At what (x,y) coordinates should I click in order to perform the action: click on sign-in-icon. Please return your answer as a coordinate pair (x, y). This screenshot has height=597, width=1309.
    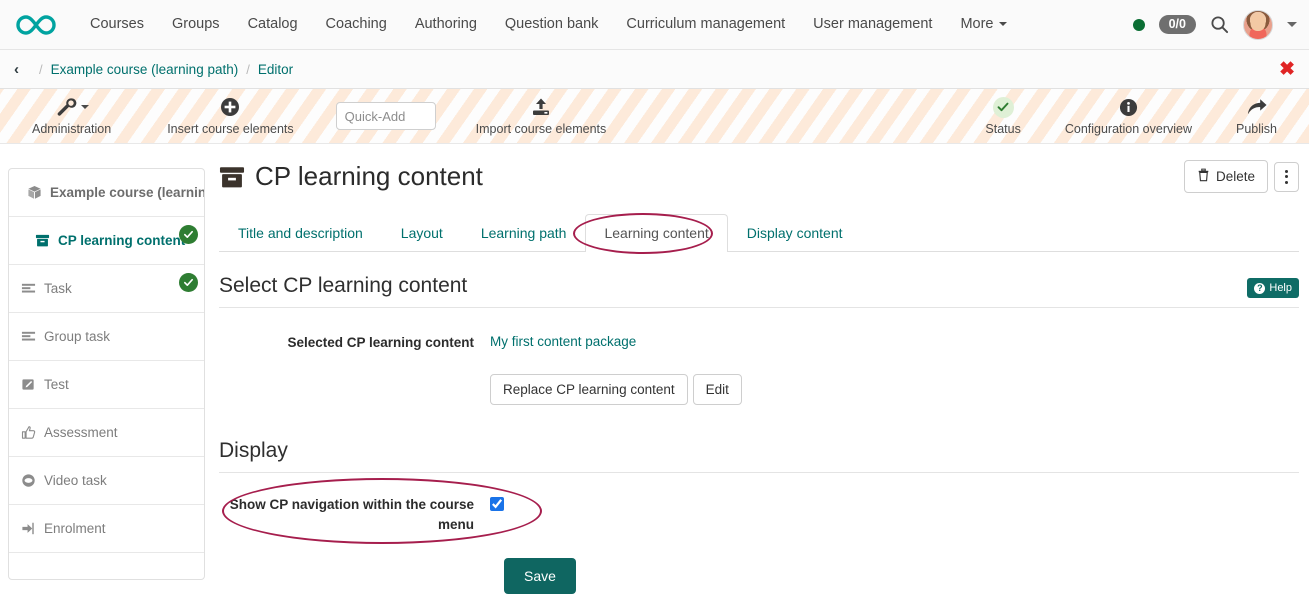
    Looking at the image, I should click on (28, 528).